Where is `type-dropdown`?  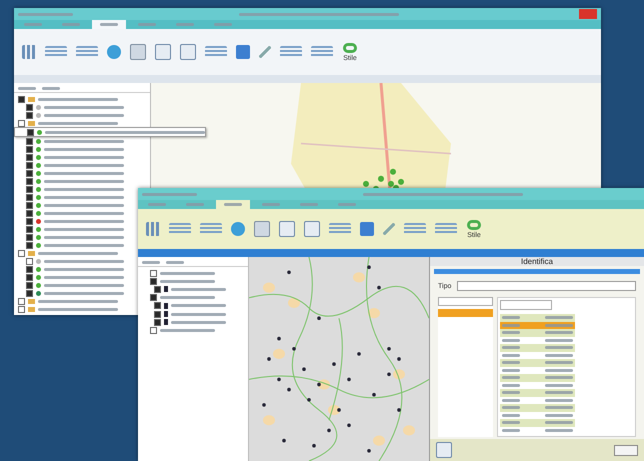
type-dropdown is located at coordinates (546, 286).